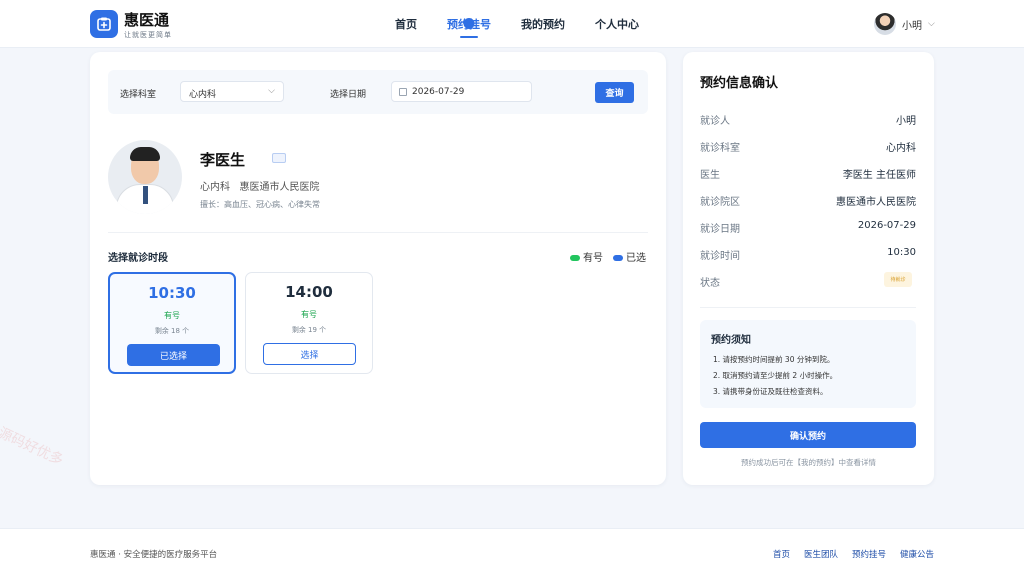  I want to click on brand-slogan: 让就医更简单, so click(148, 35).